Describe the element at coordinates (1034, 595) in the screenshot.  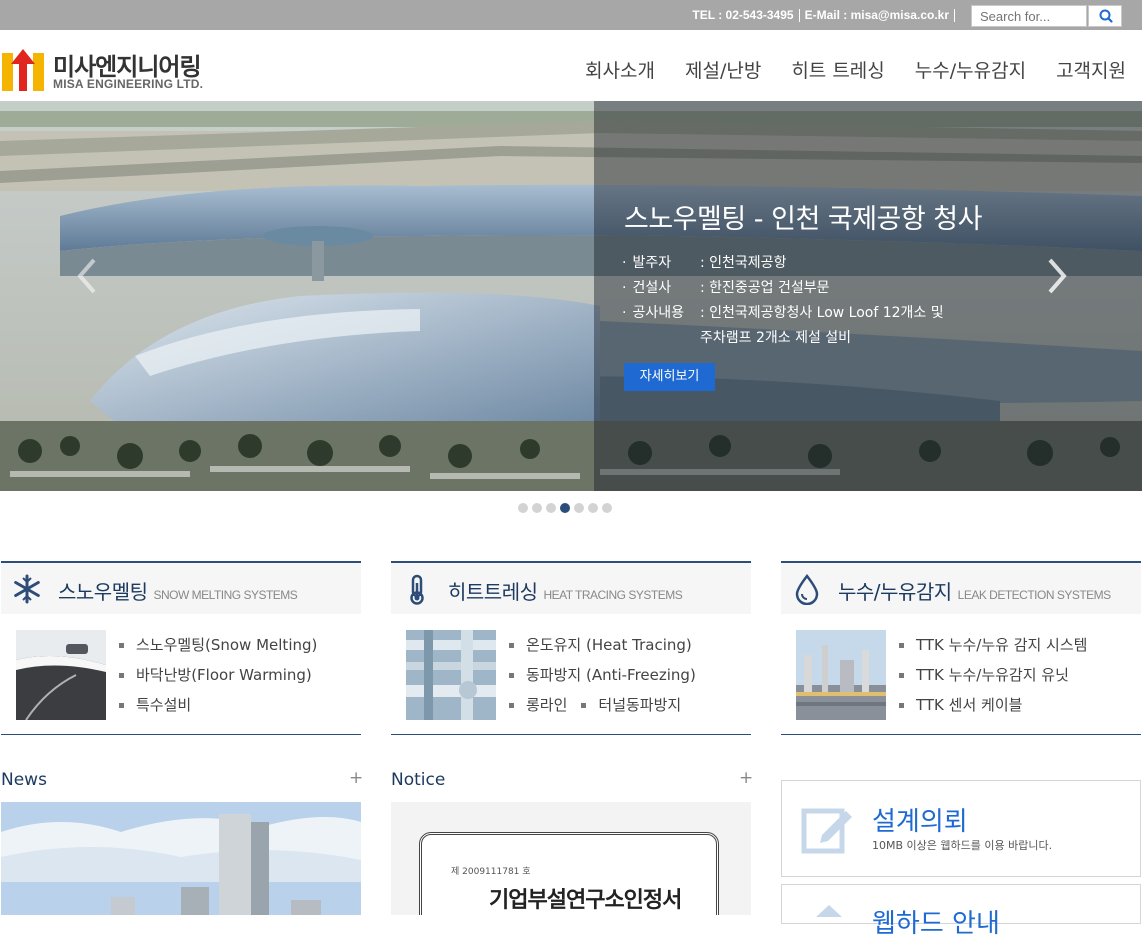
I see `category-subtitle: LEAK DETECTION SYSTEMS` at that location.